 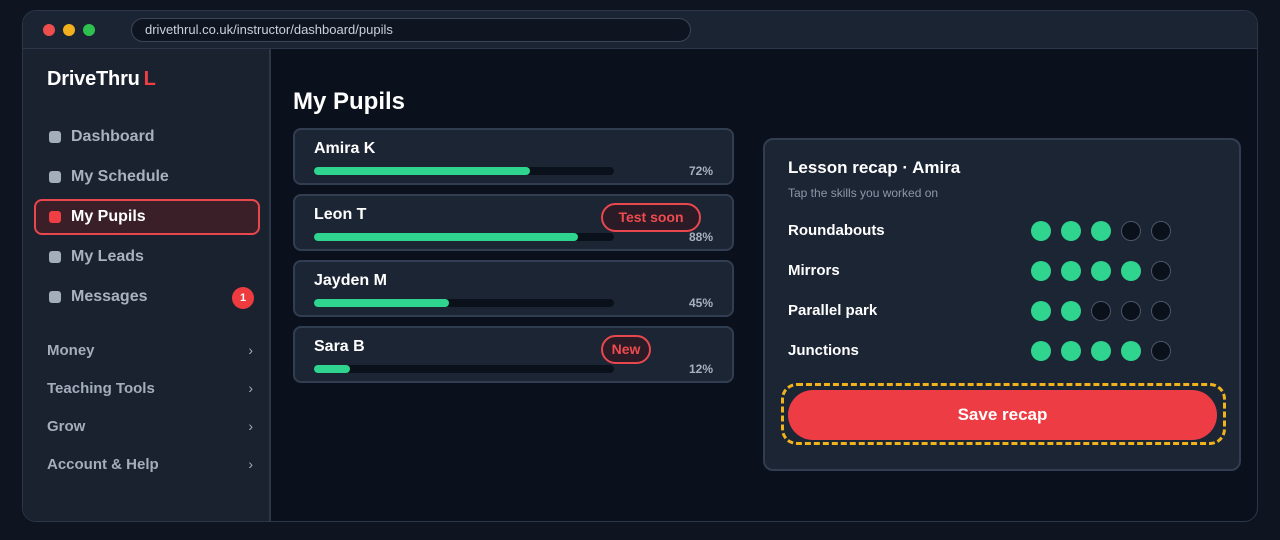 What do you see at coordinates (700, 171) in the screenshot?
I see `progress-percent: 72%` at bounding box center [700, 171].